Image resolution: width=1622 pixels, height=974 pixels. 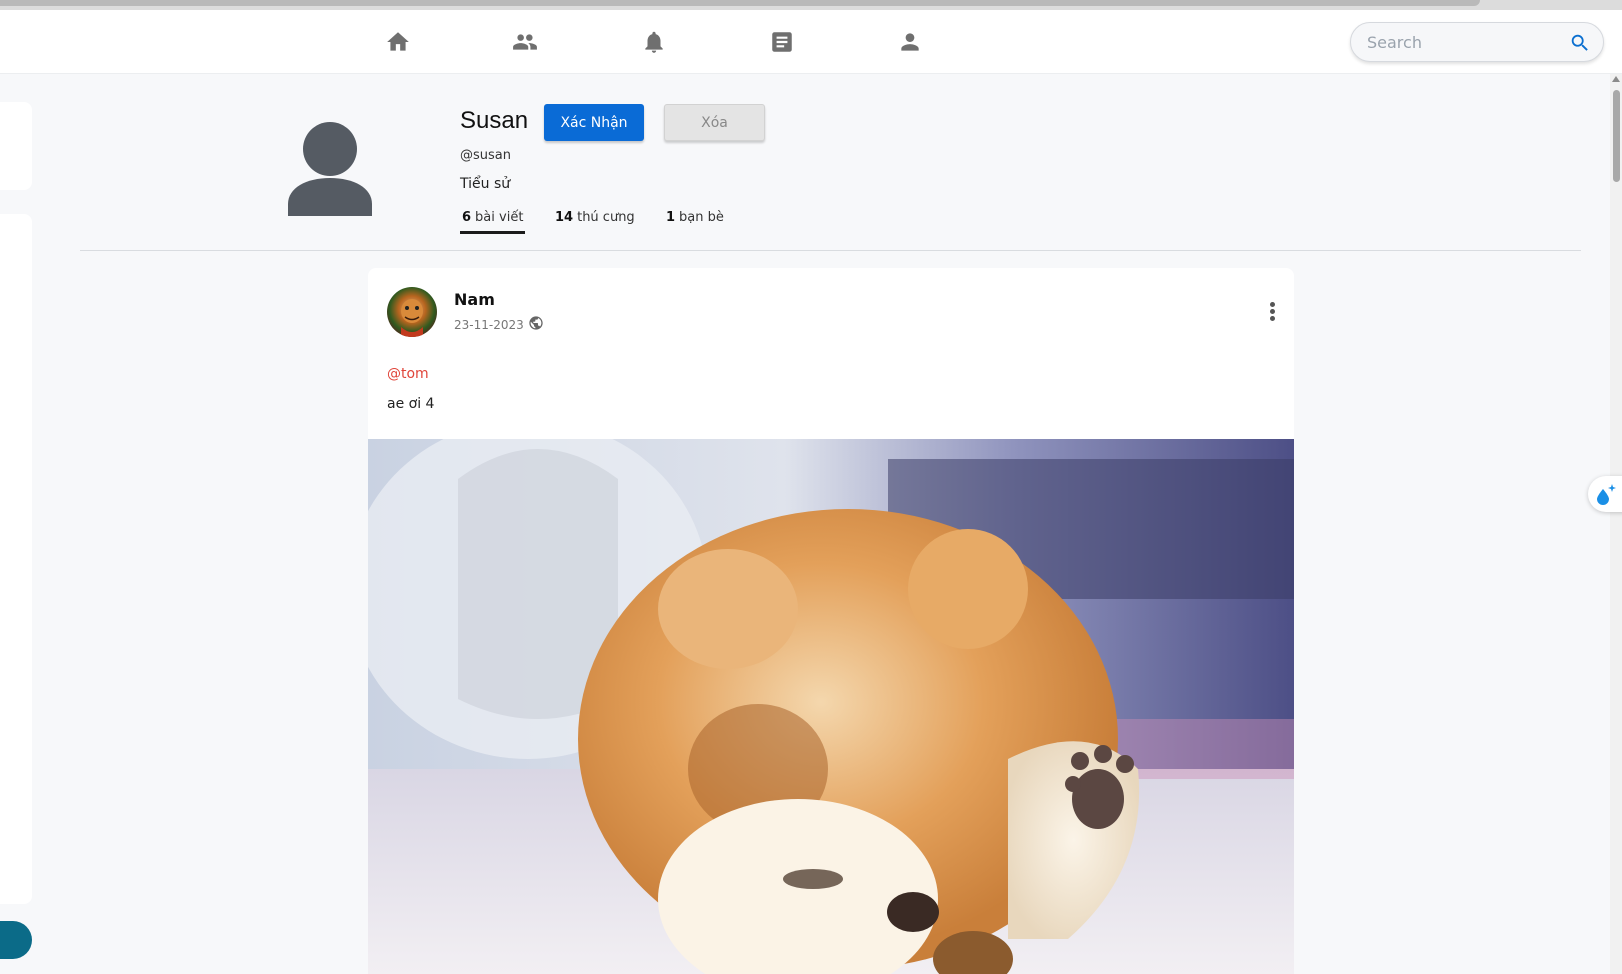 What do you see at coordinates (564, 217) in the screenshot?
I see `pets-count: 14` at bounding box center [564, 217].